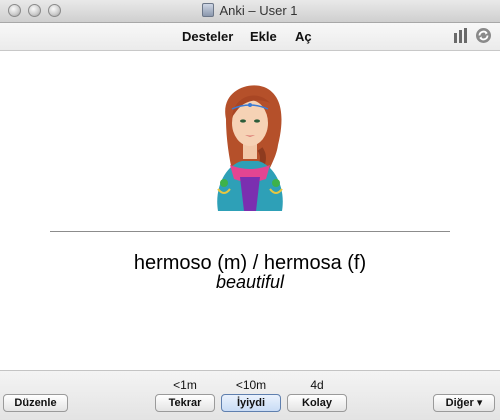  What do you see at coordinates (185, 403) in the screenshot?
I see `again-button: Tekrar` at bounding box center [185, 403].